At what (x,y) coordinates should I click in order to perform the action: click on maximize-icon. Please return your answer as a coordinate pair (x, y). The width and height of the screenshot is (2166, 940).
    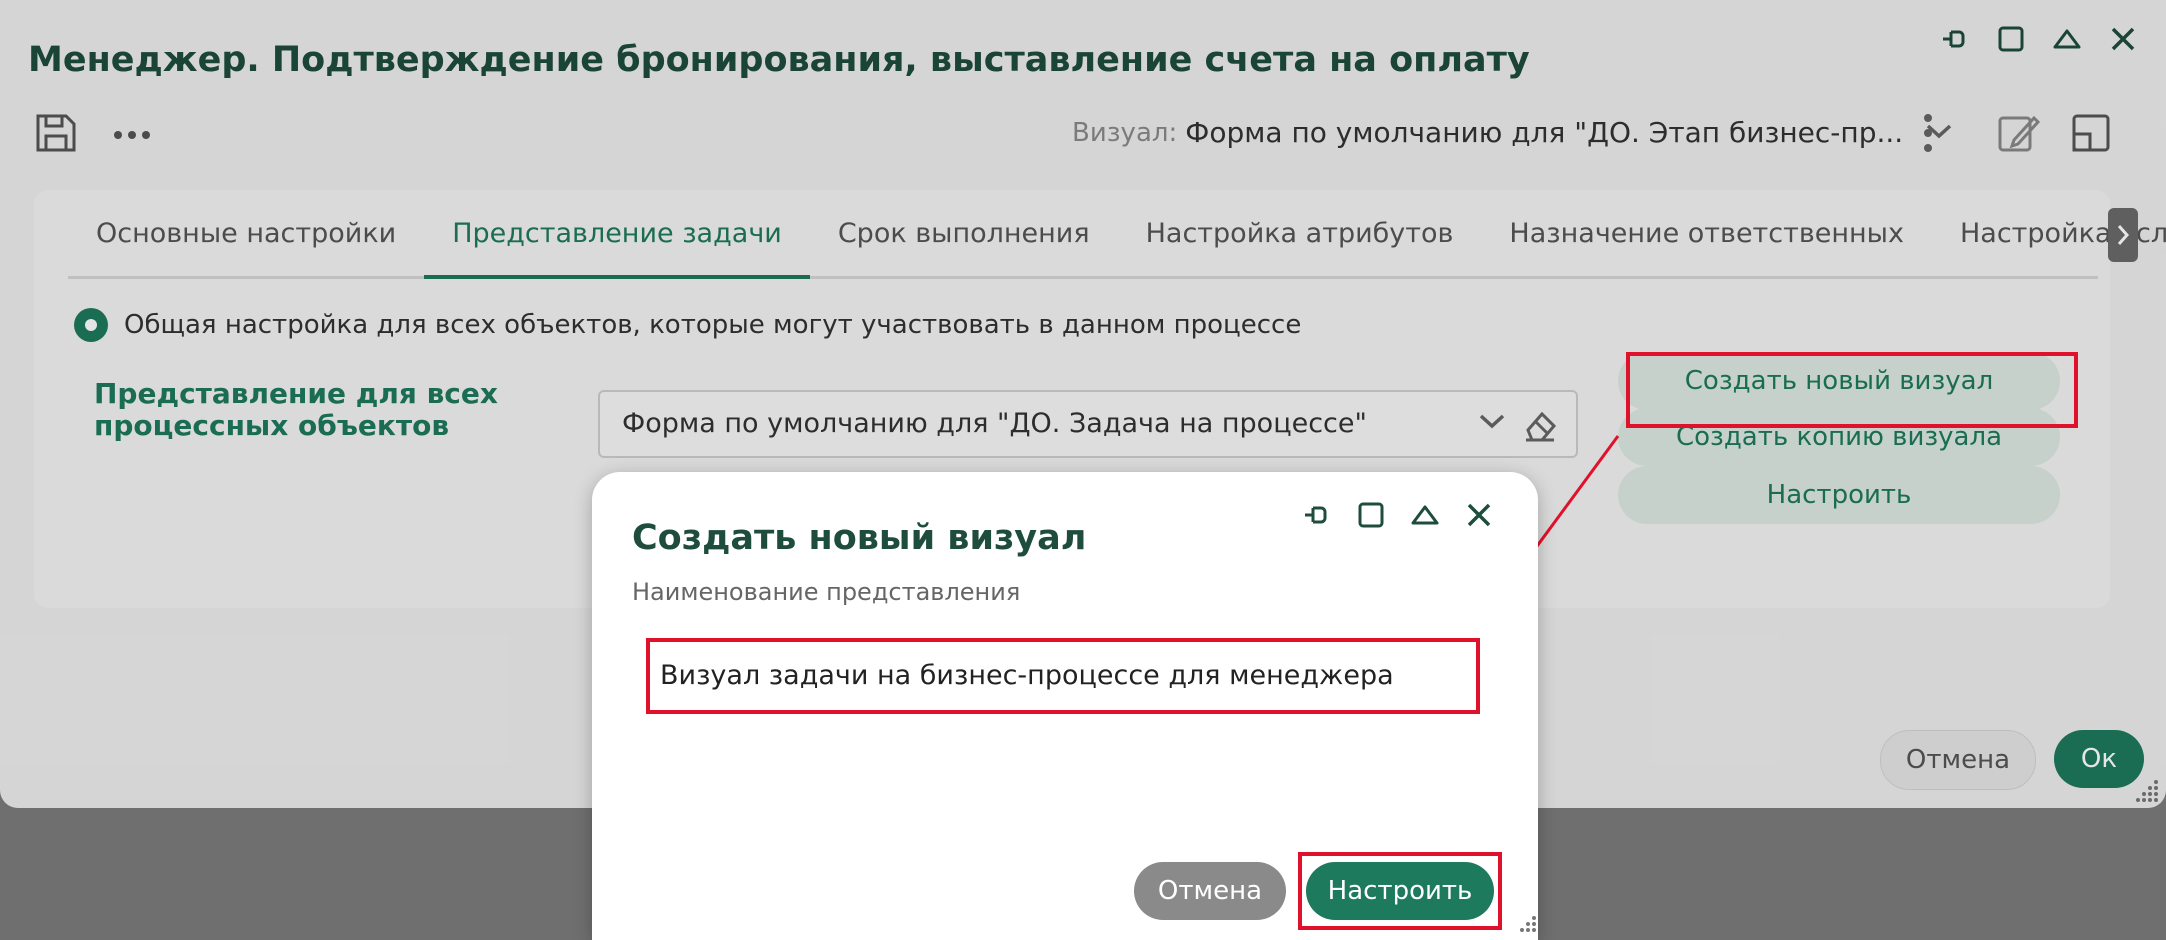
    Looking at the image, I should click on (1371, 515).